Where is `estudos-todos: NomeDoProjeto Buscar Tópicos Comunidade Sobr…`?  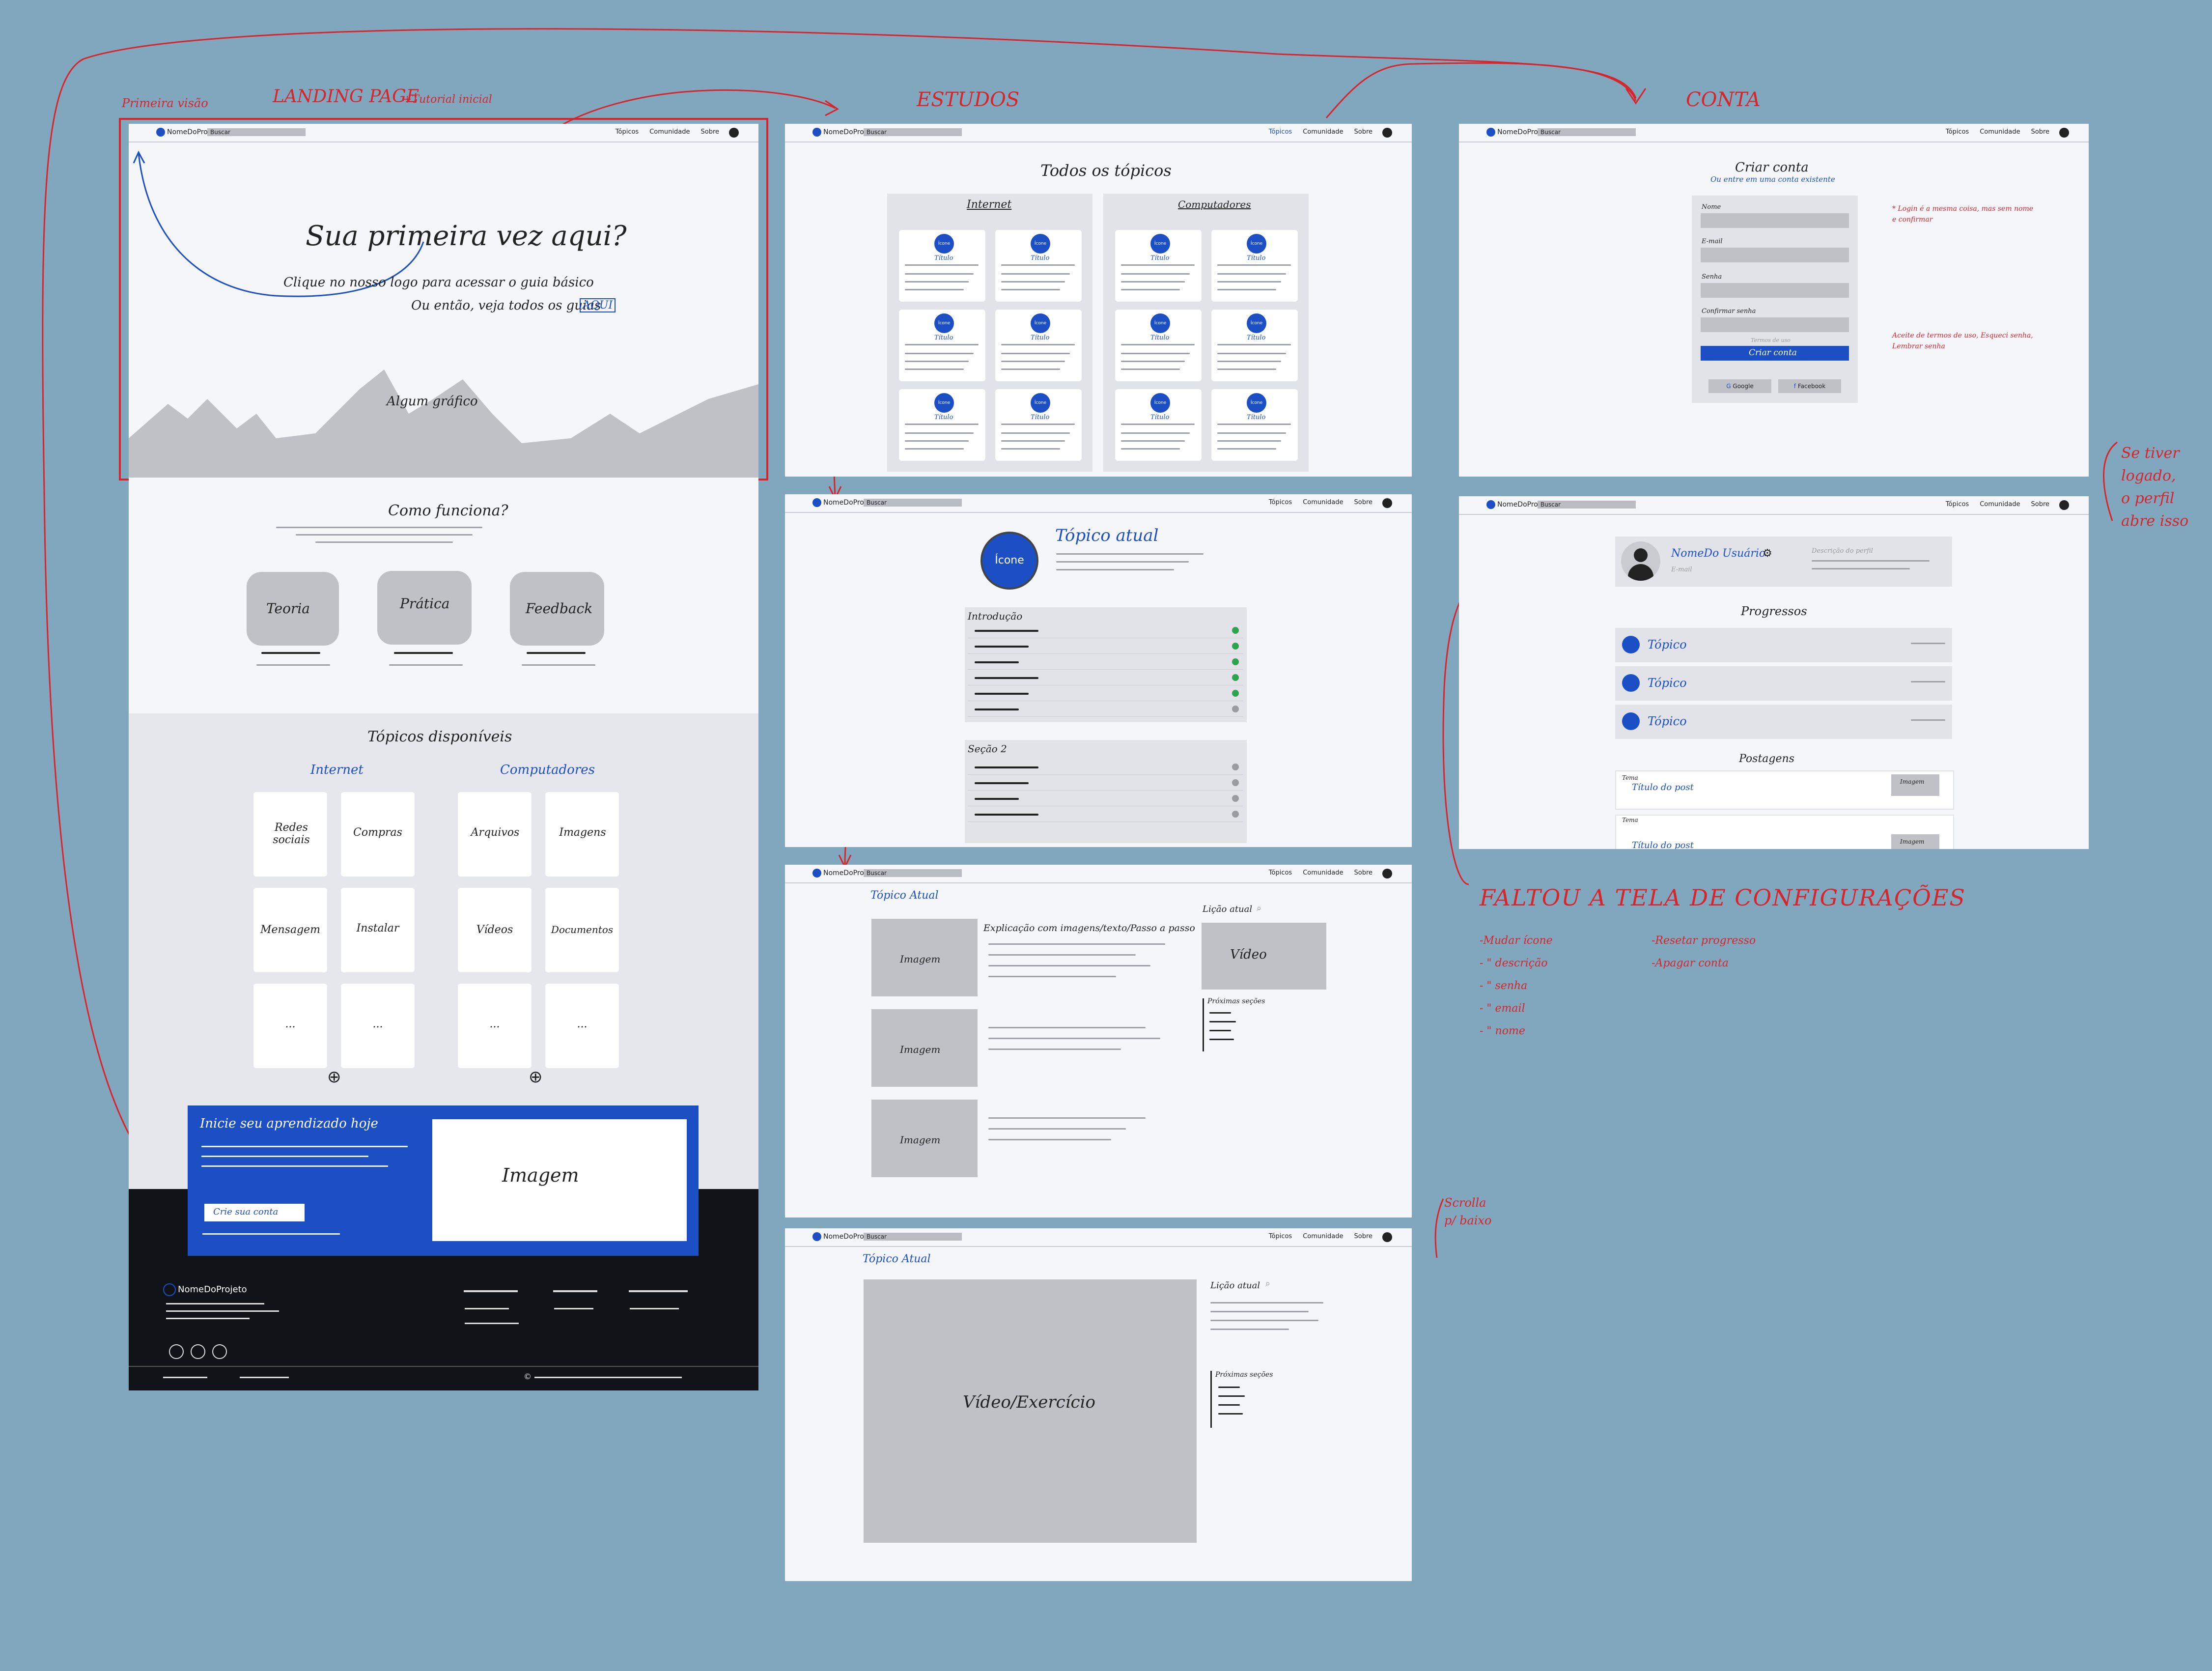
estudos-todos: NomeDoProjeto Buscar Tópicos Comunidade Sobr… is located at coordinates (1098, 301).